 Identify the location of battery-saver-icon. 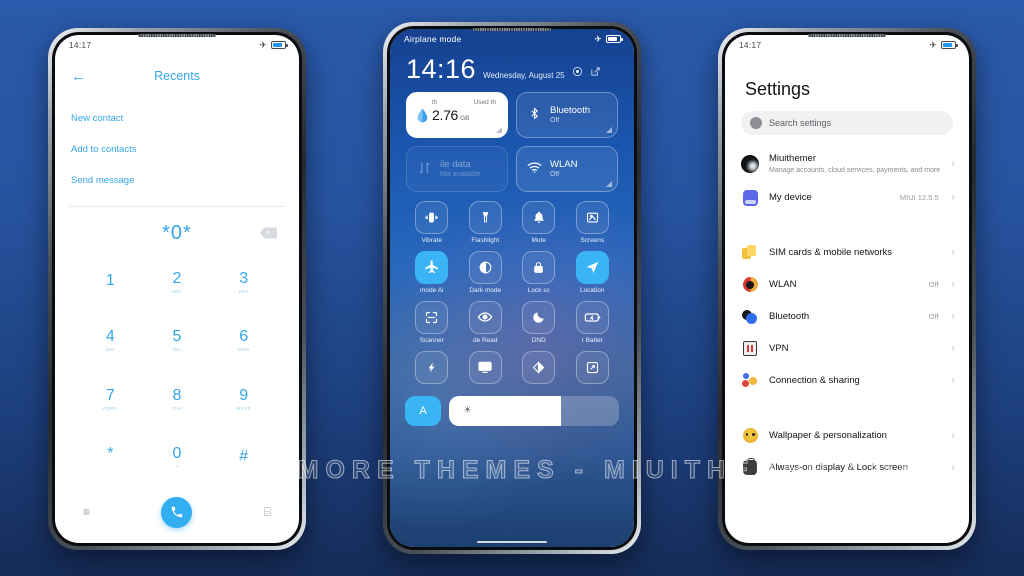
(592, 317).